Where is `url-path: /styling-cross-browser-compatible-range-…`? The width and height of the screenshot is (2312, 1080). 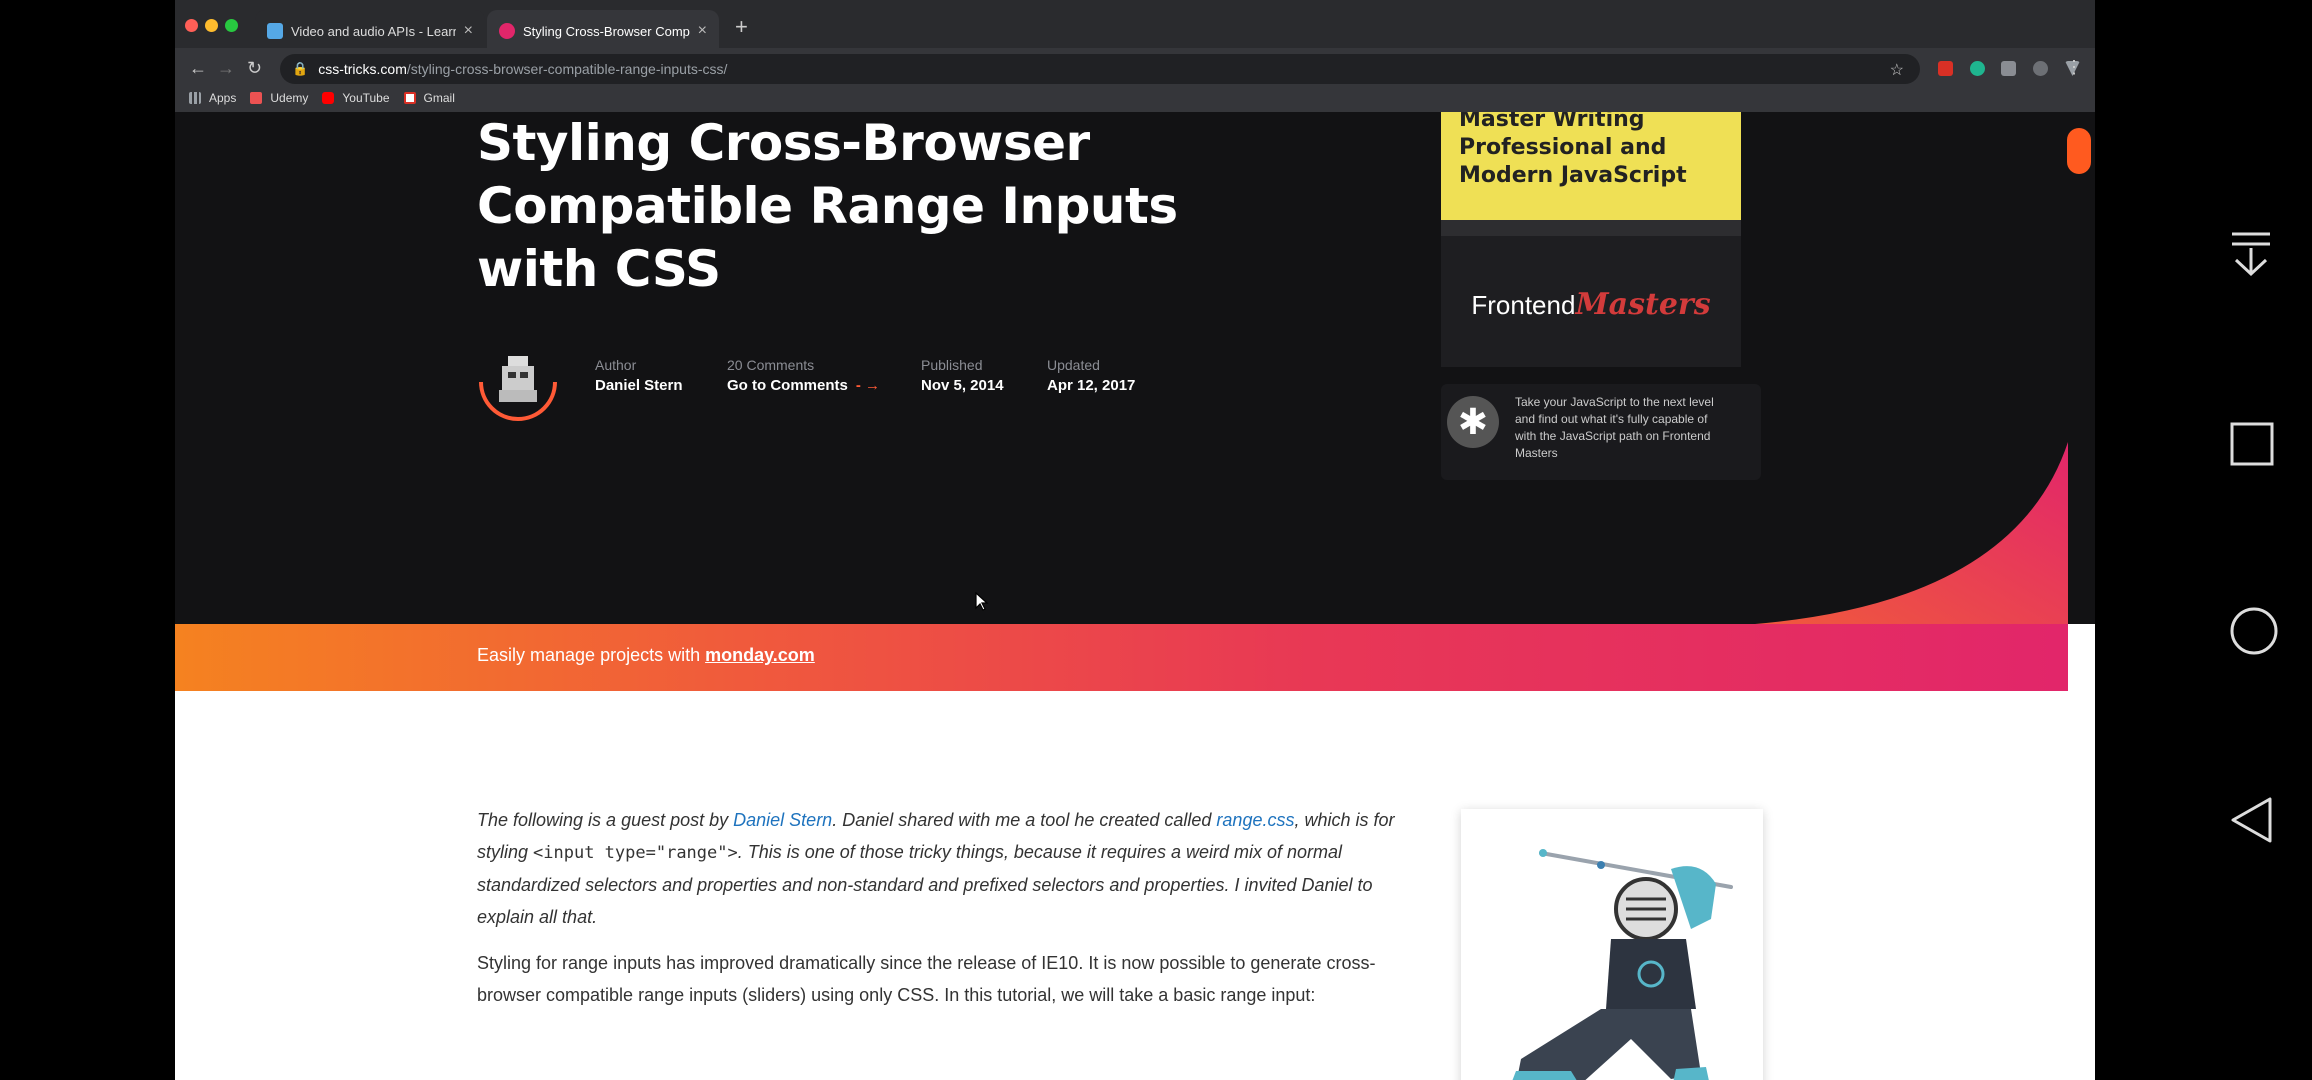
url-path: /styling-cross-browser-compatible-range-… is located at coordinates (567, 69).